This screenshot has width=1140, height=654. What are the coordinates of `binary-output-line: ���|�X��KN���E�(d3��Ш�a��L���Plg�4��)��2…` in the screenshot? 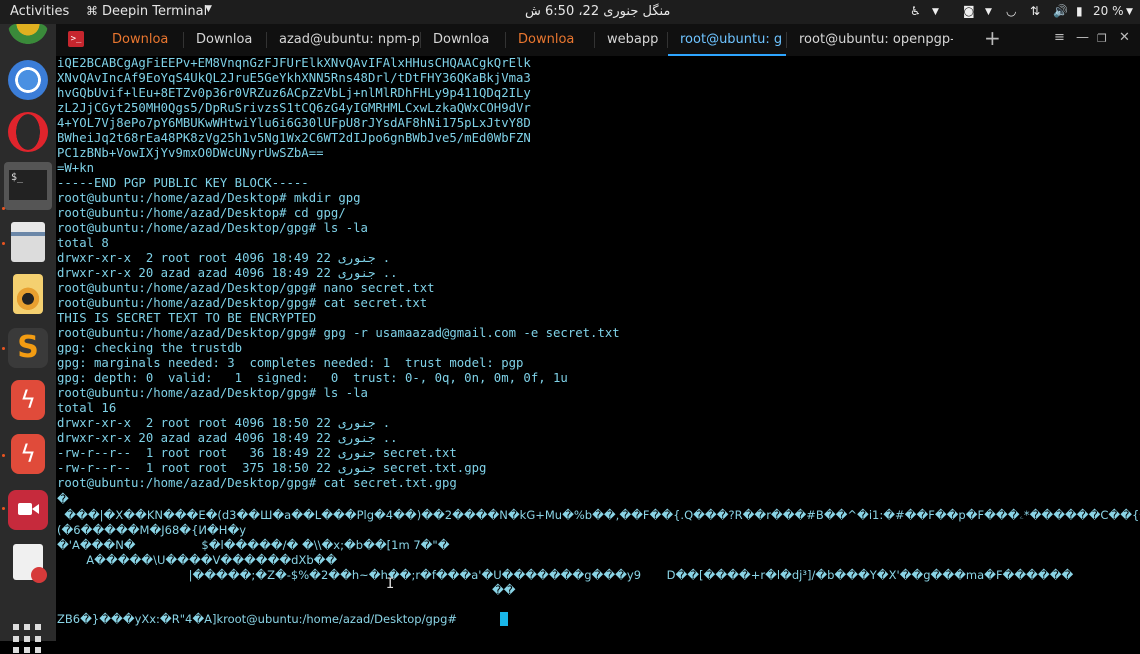 It's located at (602, 515).